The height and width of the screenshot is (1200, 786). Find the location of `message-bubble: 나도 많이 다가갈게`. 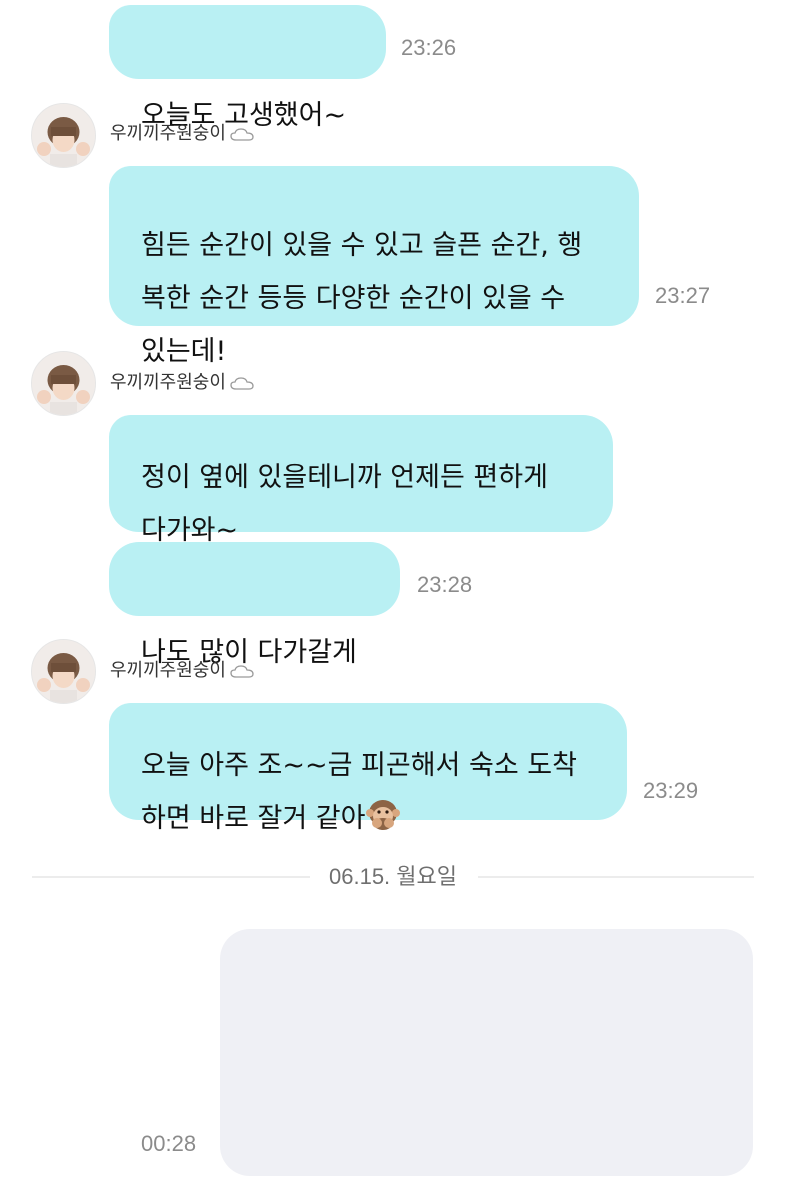

message-bubble: 나도 많이 다가갈게 is located at coordinates (254, 605).